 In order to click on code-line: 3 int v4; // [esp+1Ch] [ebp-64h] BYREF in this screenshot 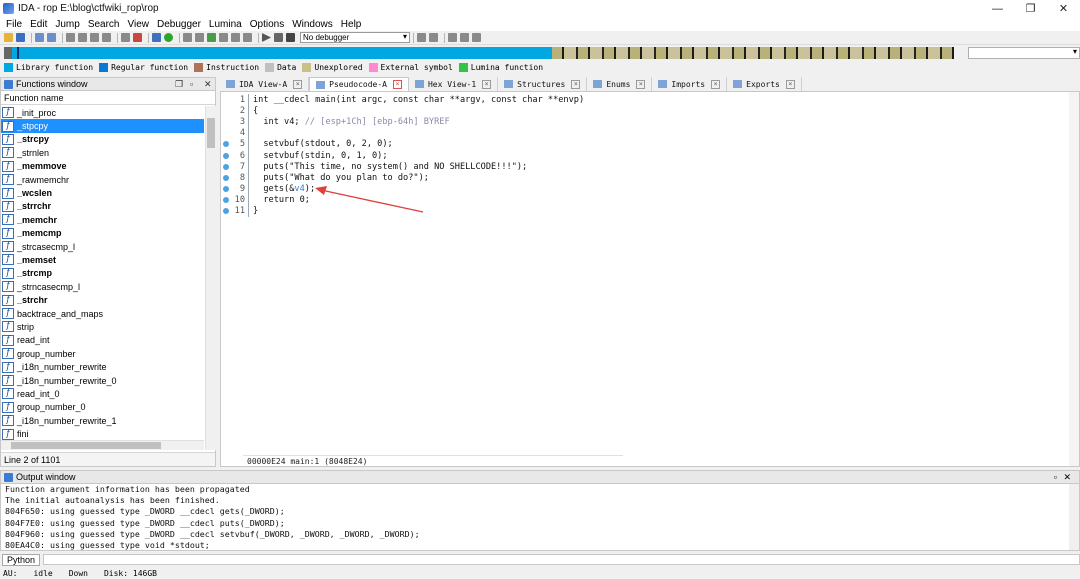, I will do `click(641, 122)`.